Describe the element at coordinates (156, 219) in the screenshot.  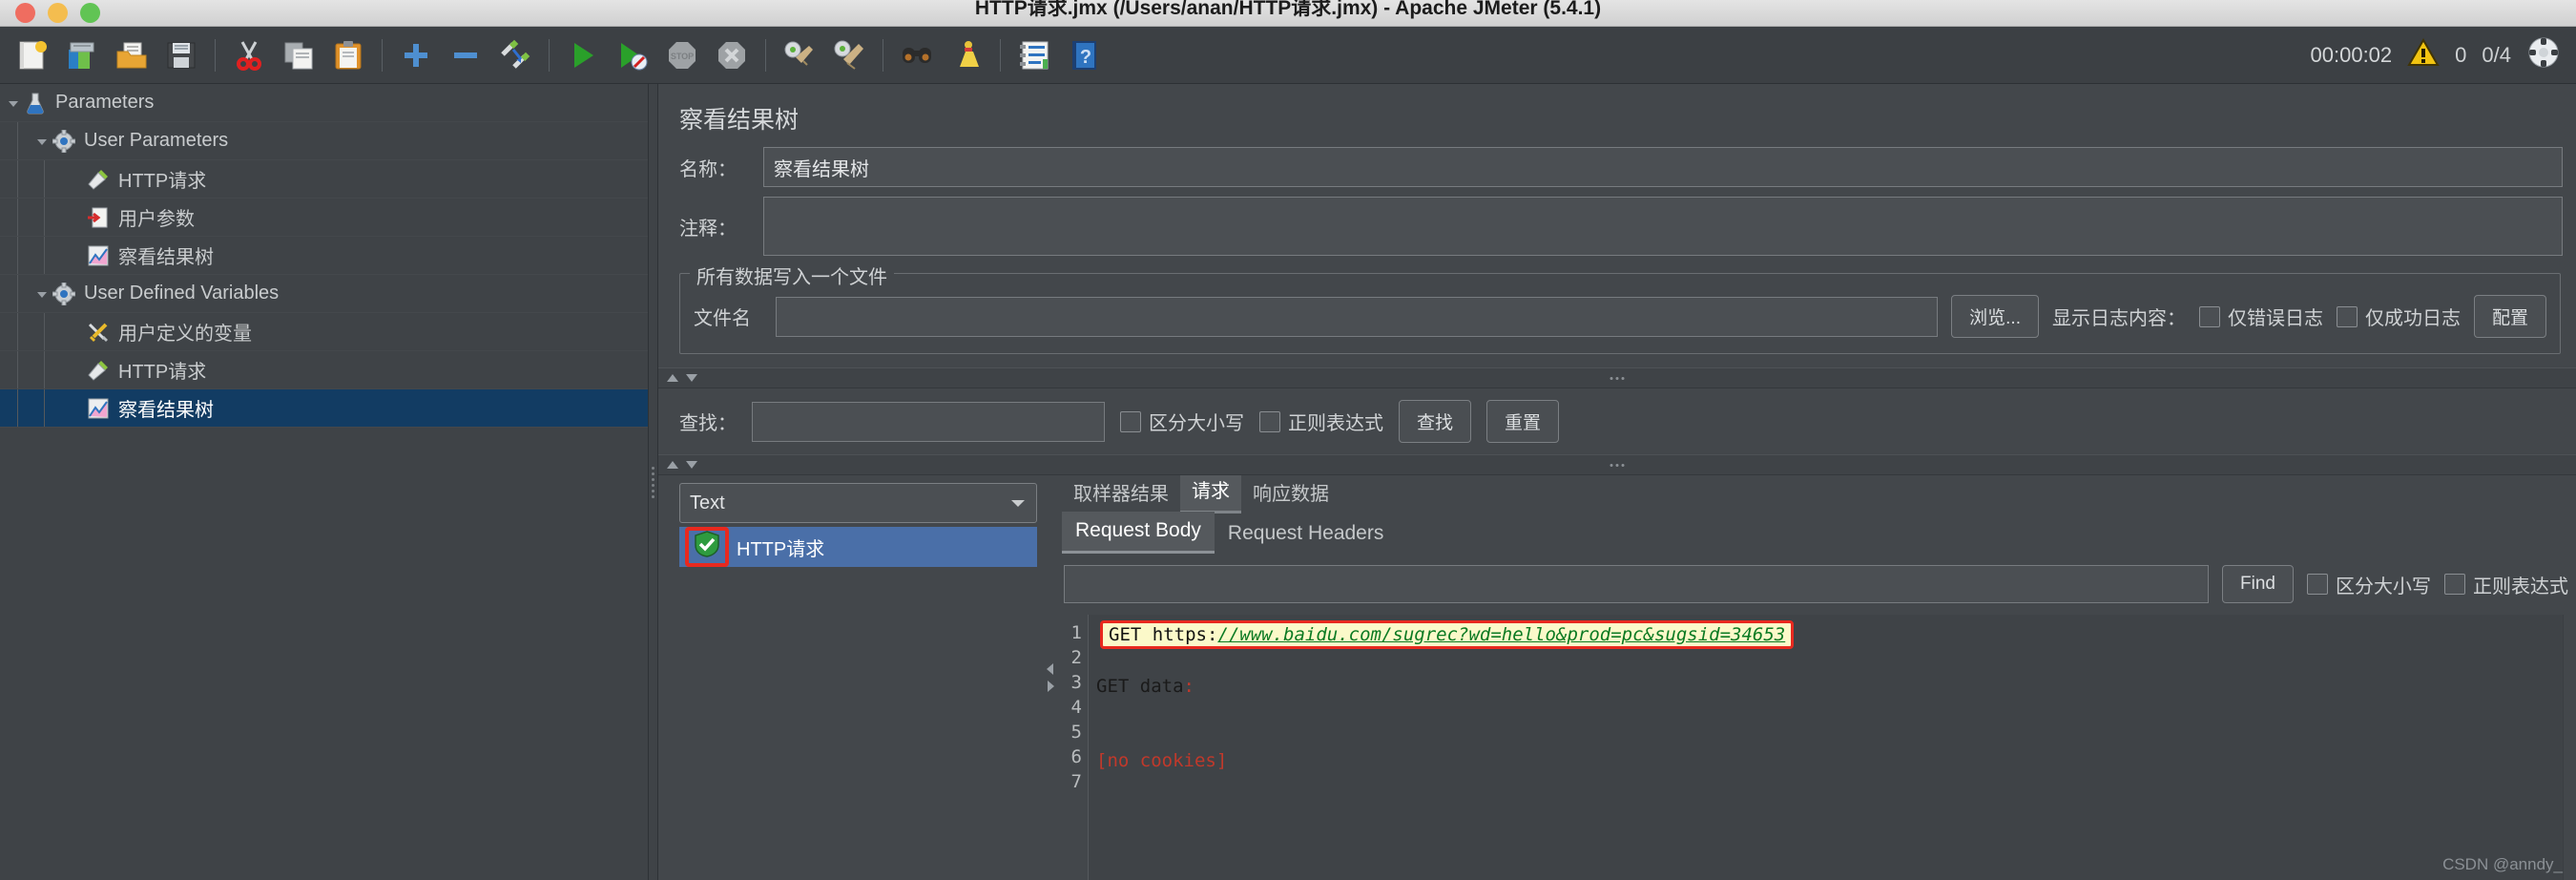
I see `tree-item-label: 用户参数` at that location.